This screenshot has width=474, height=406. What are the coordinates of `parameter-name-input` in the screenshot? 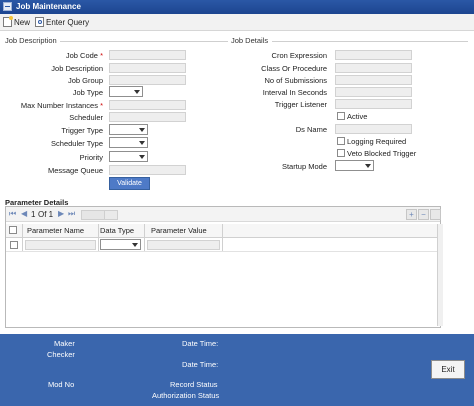 It's located at (60, 245).